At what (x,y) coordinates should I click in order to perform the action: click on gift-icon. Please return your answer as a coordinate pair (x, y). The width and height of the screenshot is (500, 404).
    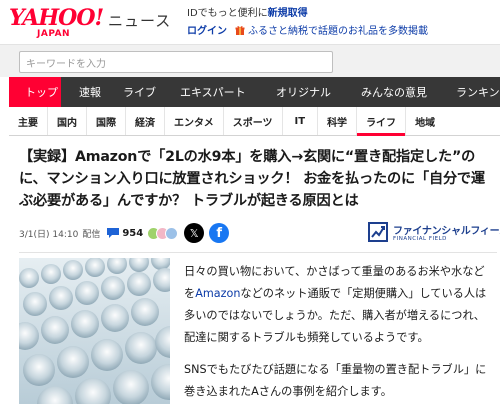
    Looking at the image, I should click on (240, 30).